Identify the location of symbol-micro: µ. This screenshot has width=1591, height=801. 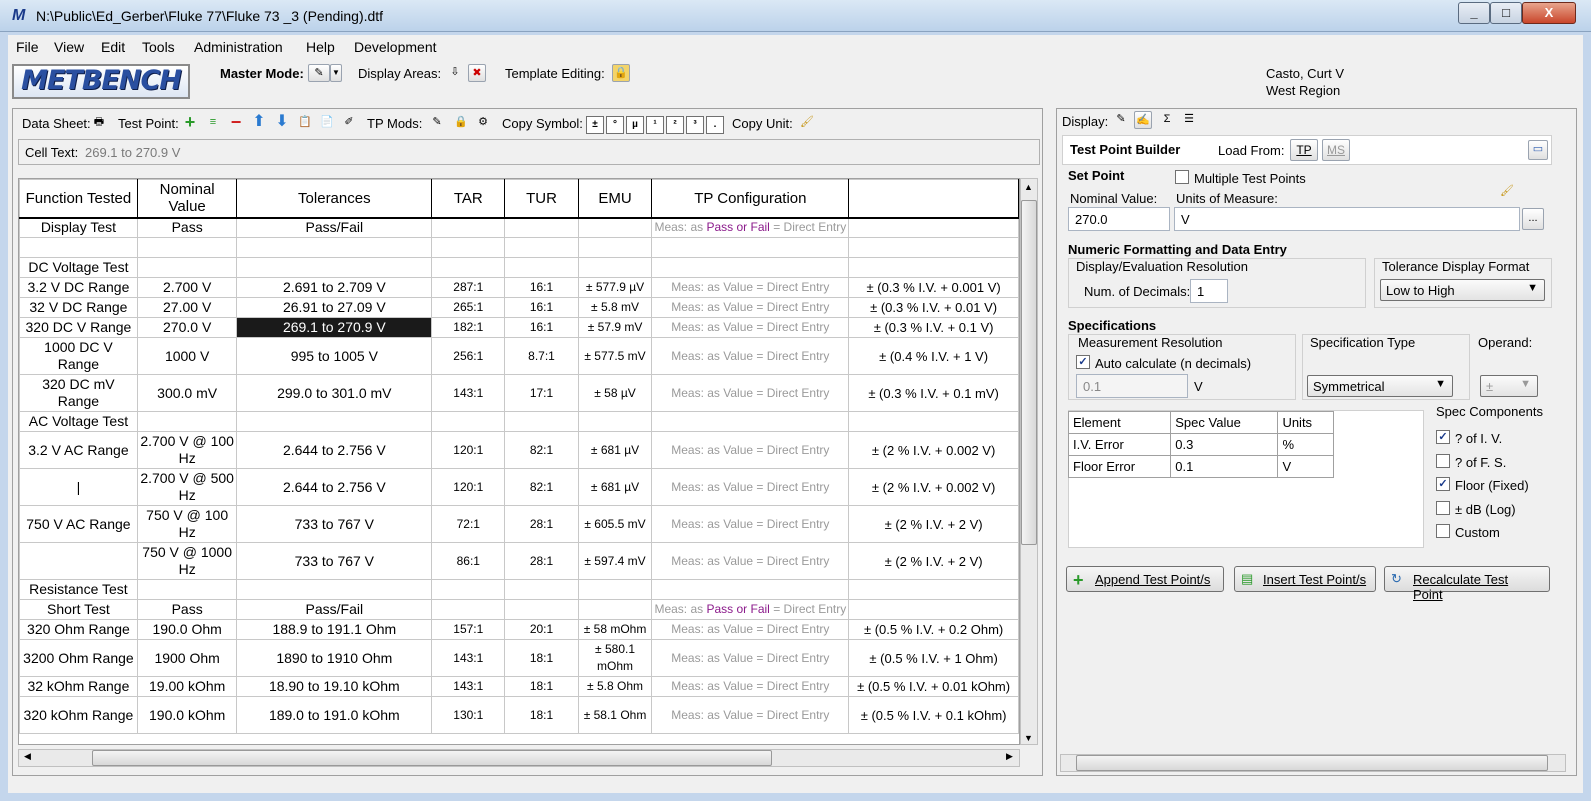
(635, 125).